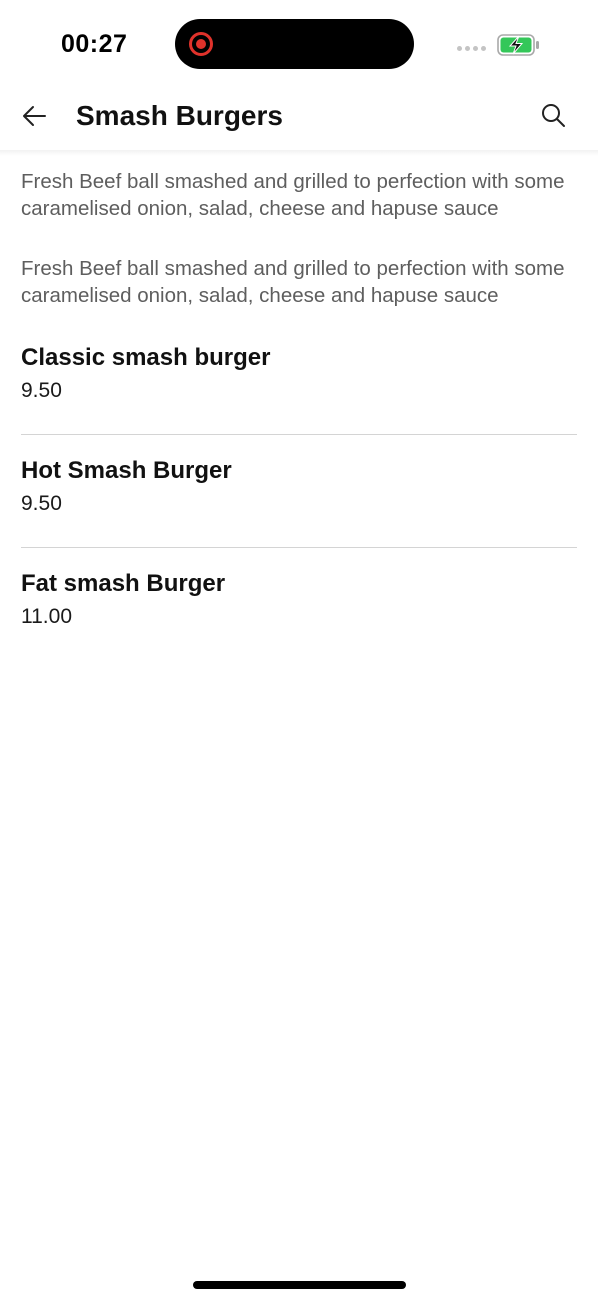 Image resolution: width=598 pixels, height=1300 pixels. Describe the element at coordinates (179, 115) in the screenshot. I see `page-title: Smash Burgers` at that location.